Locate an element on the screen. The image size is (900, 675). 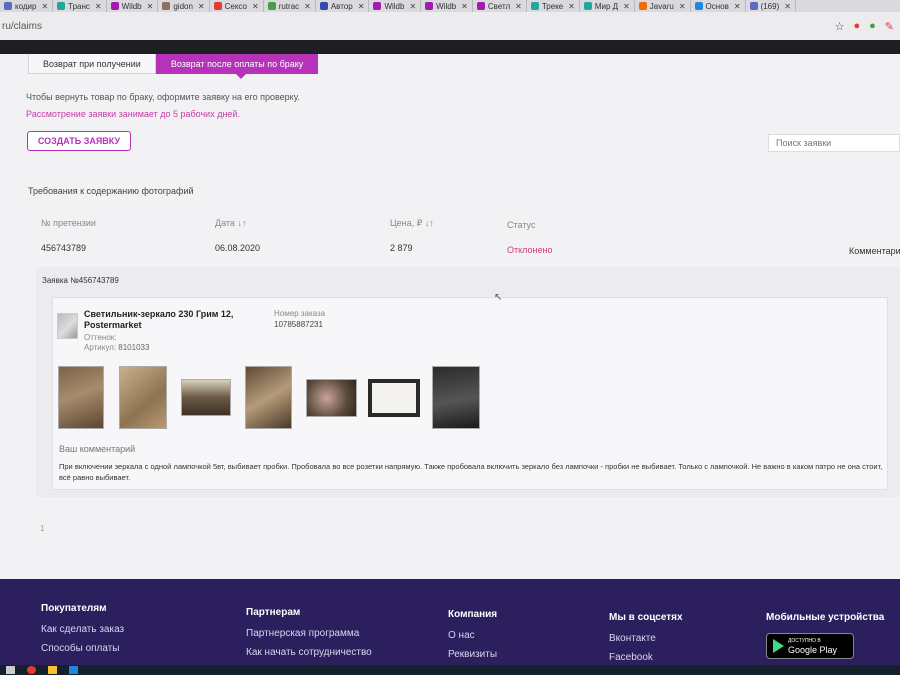
browser-tab: кодир ✕ is located at coordinates (27, 6).